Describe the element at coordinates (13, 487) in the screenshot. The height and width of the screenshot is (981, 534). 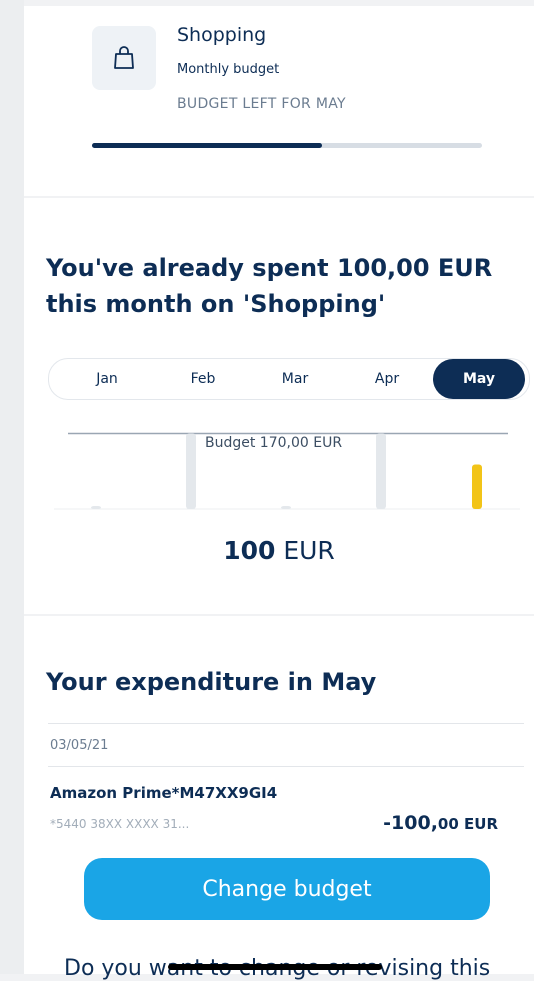
I see `left-edge-strip` at that location.